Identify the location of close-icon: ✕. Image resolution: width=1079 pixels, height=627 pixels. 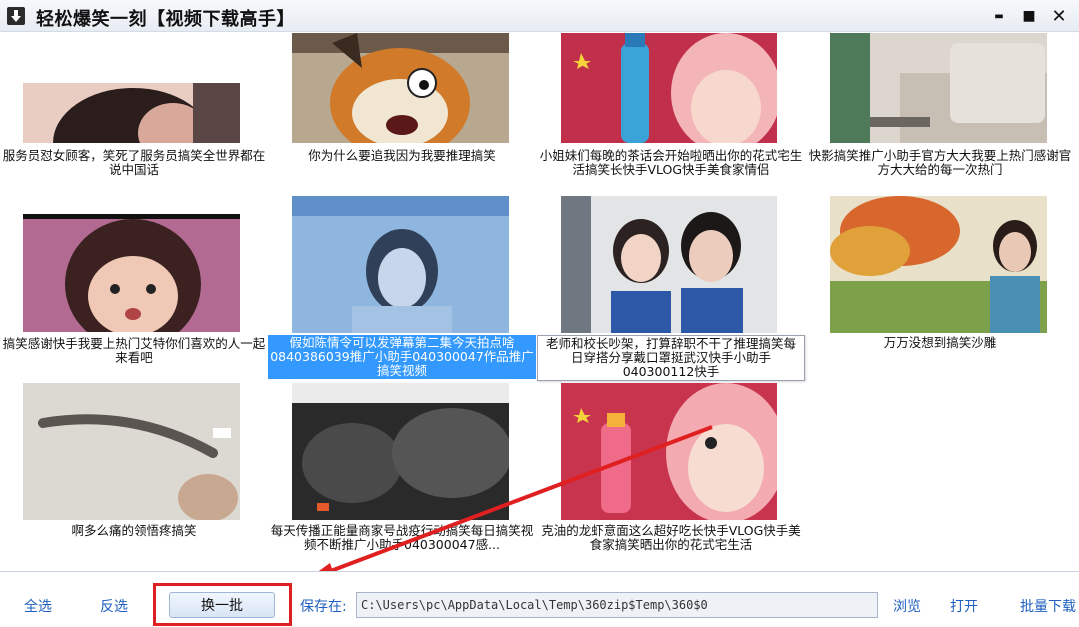
(1059, 16).